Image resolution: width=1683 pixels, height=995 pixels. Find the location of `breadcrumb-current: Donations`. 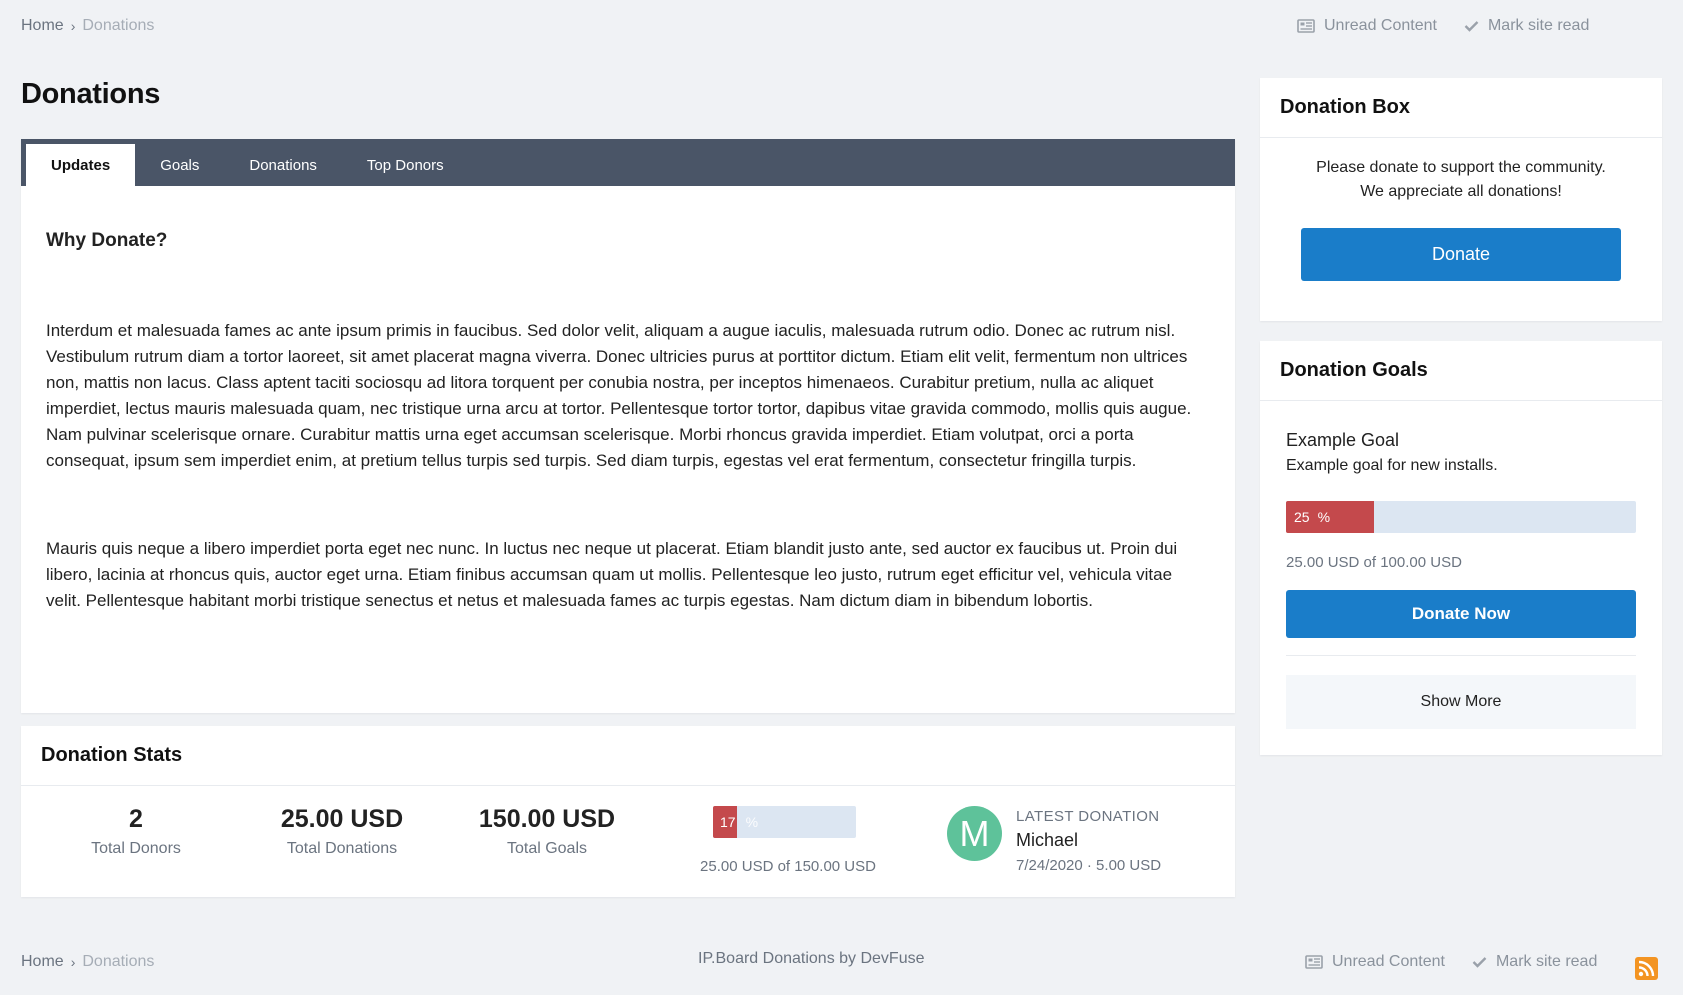

breadcrumb-current: Donations is located at coordinates (118, 25).